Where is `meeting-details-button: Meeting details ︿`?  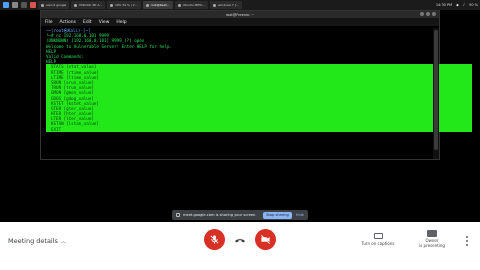 meeting-details-button: Meeting details ︿ is located at coordinates (37, 241).